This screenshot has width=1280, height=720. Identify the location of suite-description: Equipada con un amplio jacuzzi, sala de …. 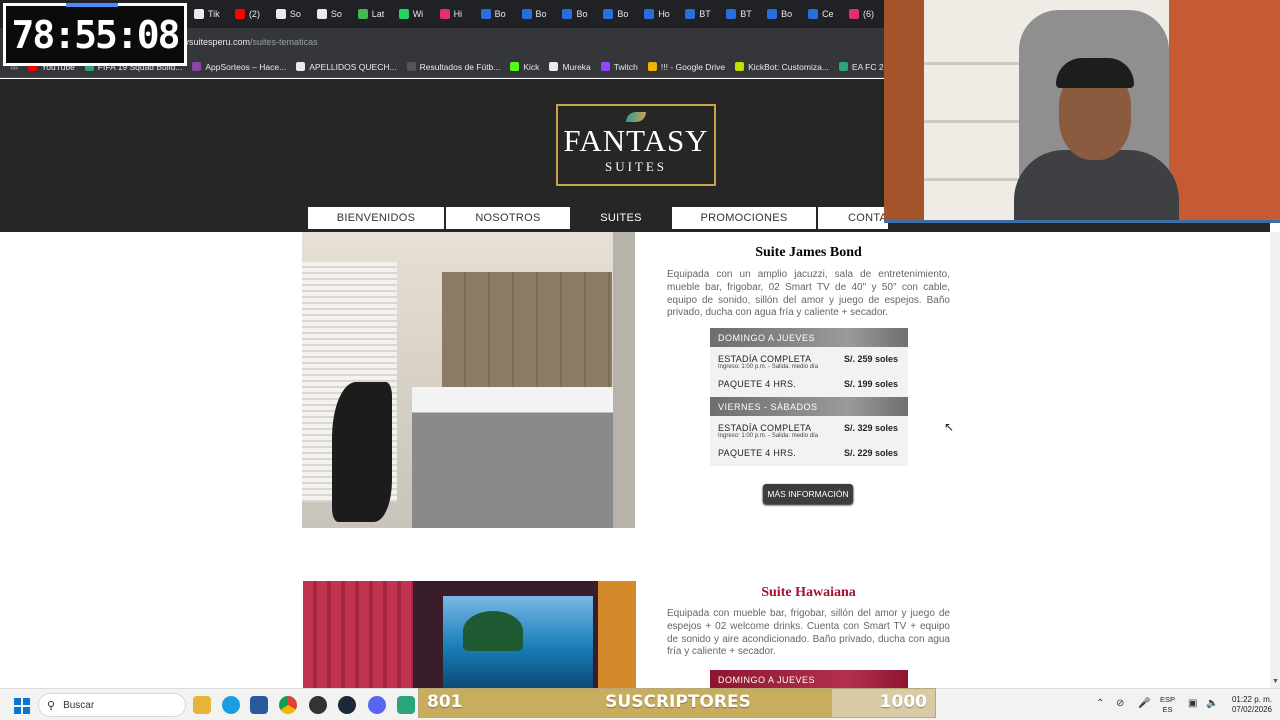
(808, 294).